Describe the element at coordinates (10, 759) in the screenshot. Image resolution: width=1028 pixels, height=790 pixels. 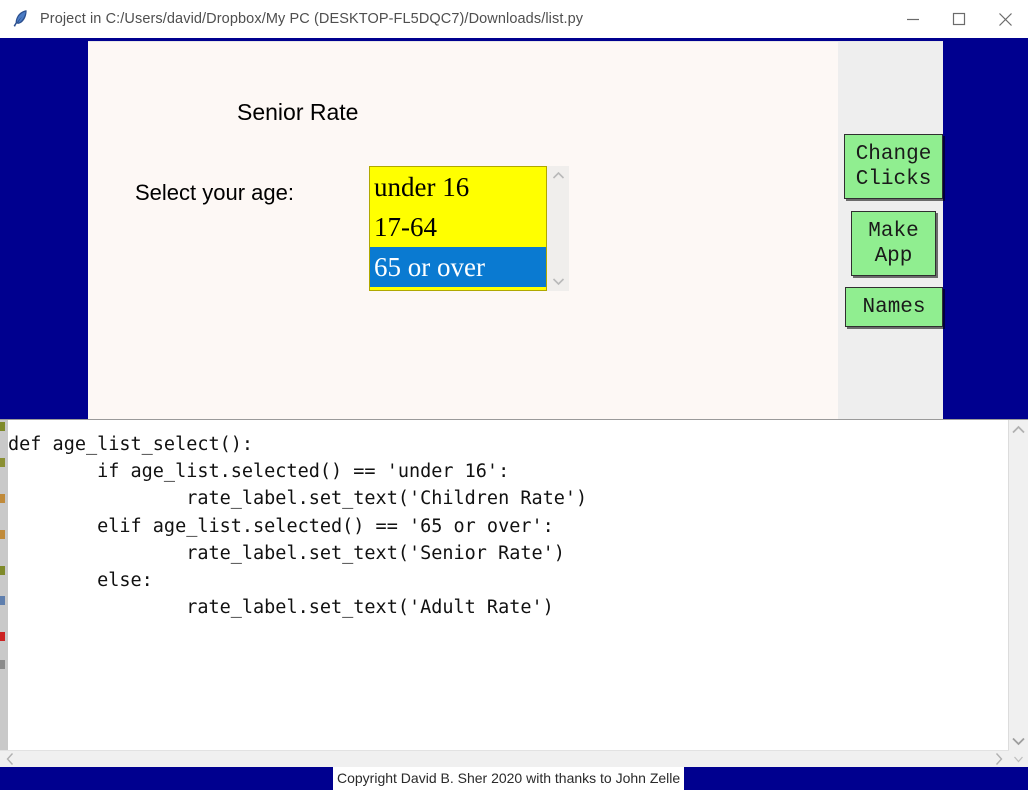
I see `chevron-left-icon` at that location.